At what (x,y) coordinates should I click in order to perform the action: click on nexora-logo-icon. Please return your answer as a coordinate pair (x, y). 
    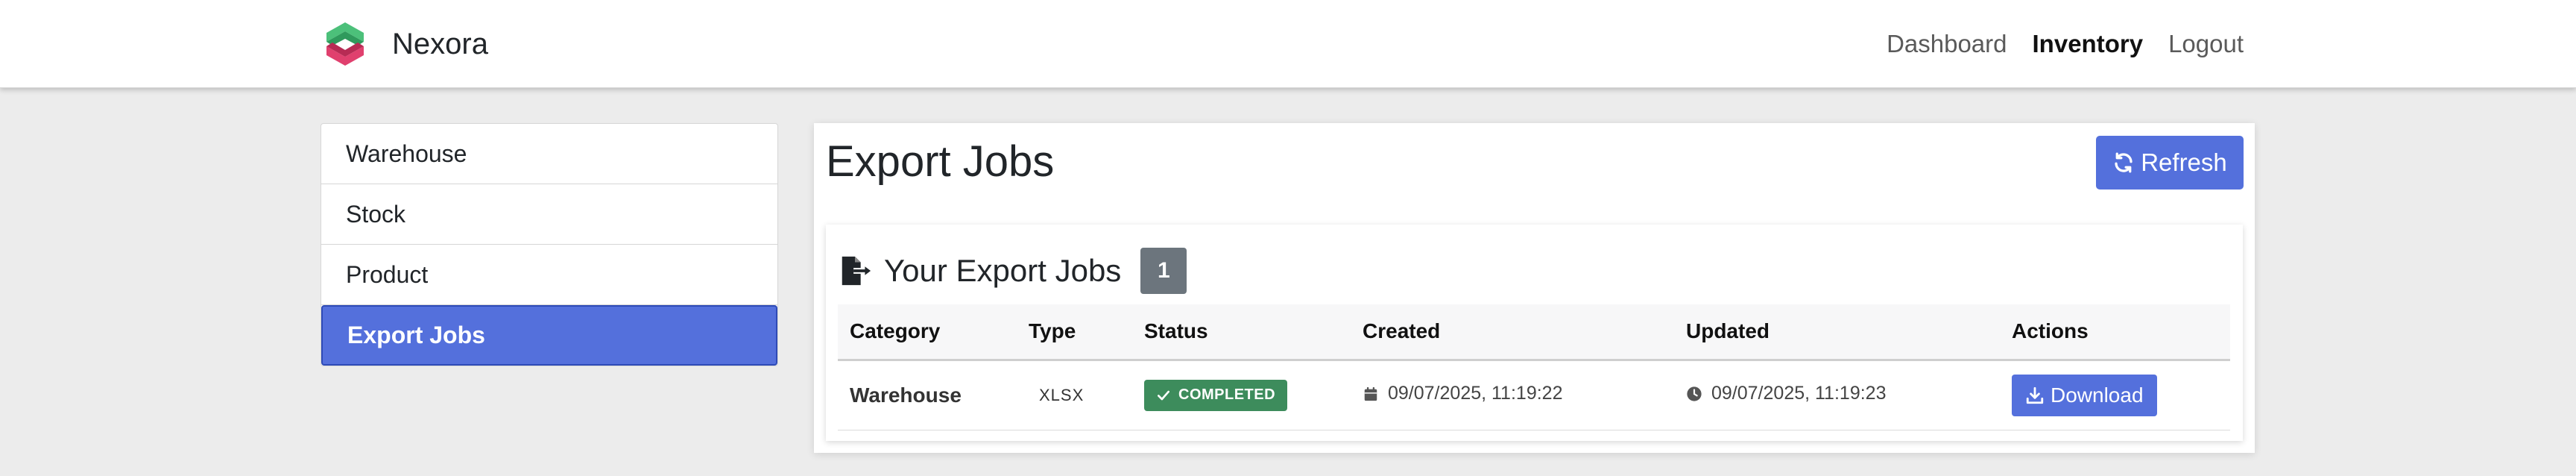
    Looking at the image, I should click on (345, 44).